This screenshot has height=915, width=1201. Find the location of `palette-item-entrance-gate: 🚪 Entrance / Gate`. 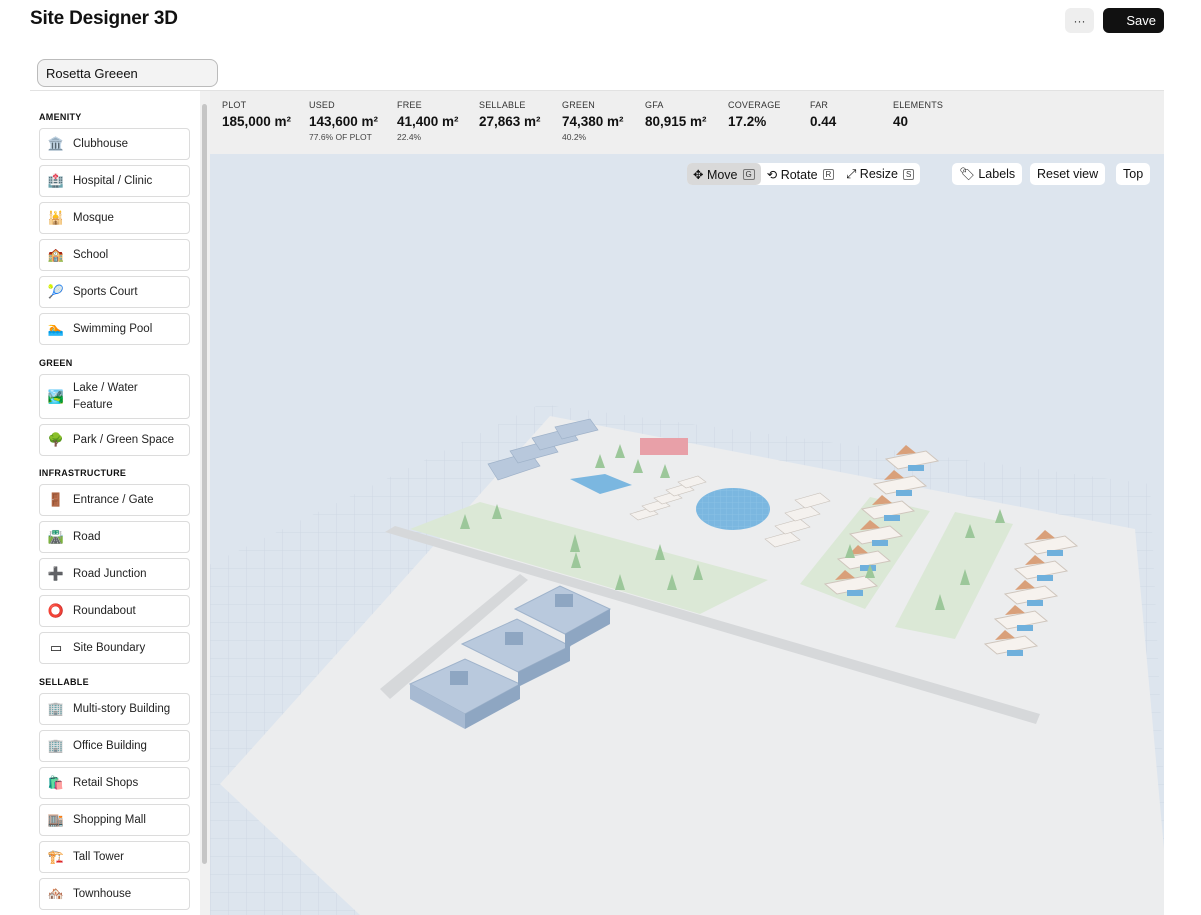

palette-item-entrance-gate: 🚪 Entrance / Gate is located at coordinates (114, 500).